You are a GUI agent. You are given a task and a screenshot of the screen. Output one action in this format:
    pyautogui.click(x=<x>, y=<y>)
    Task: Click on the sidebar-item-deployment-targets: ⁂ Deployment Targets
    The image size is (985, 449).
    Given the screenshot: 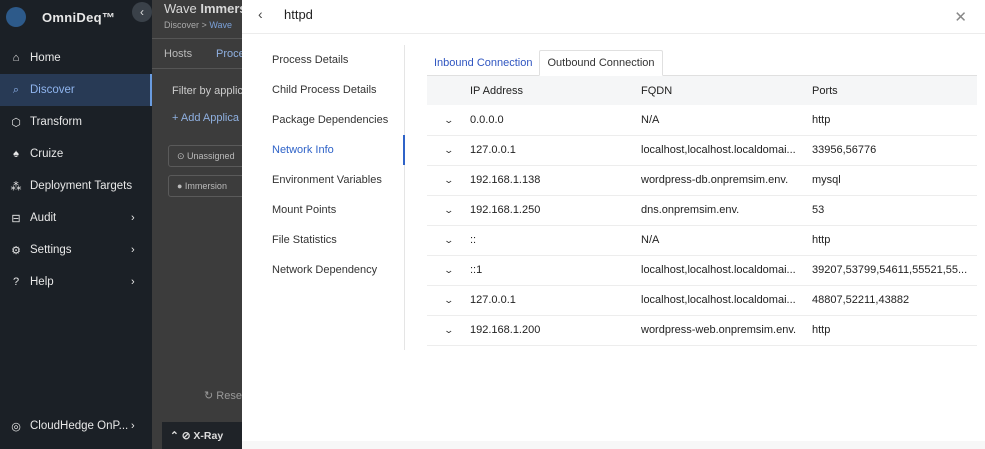 What is the action you would take?
    pyautogui.click(x=76, y=186)
    